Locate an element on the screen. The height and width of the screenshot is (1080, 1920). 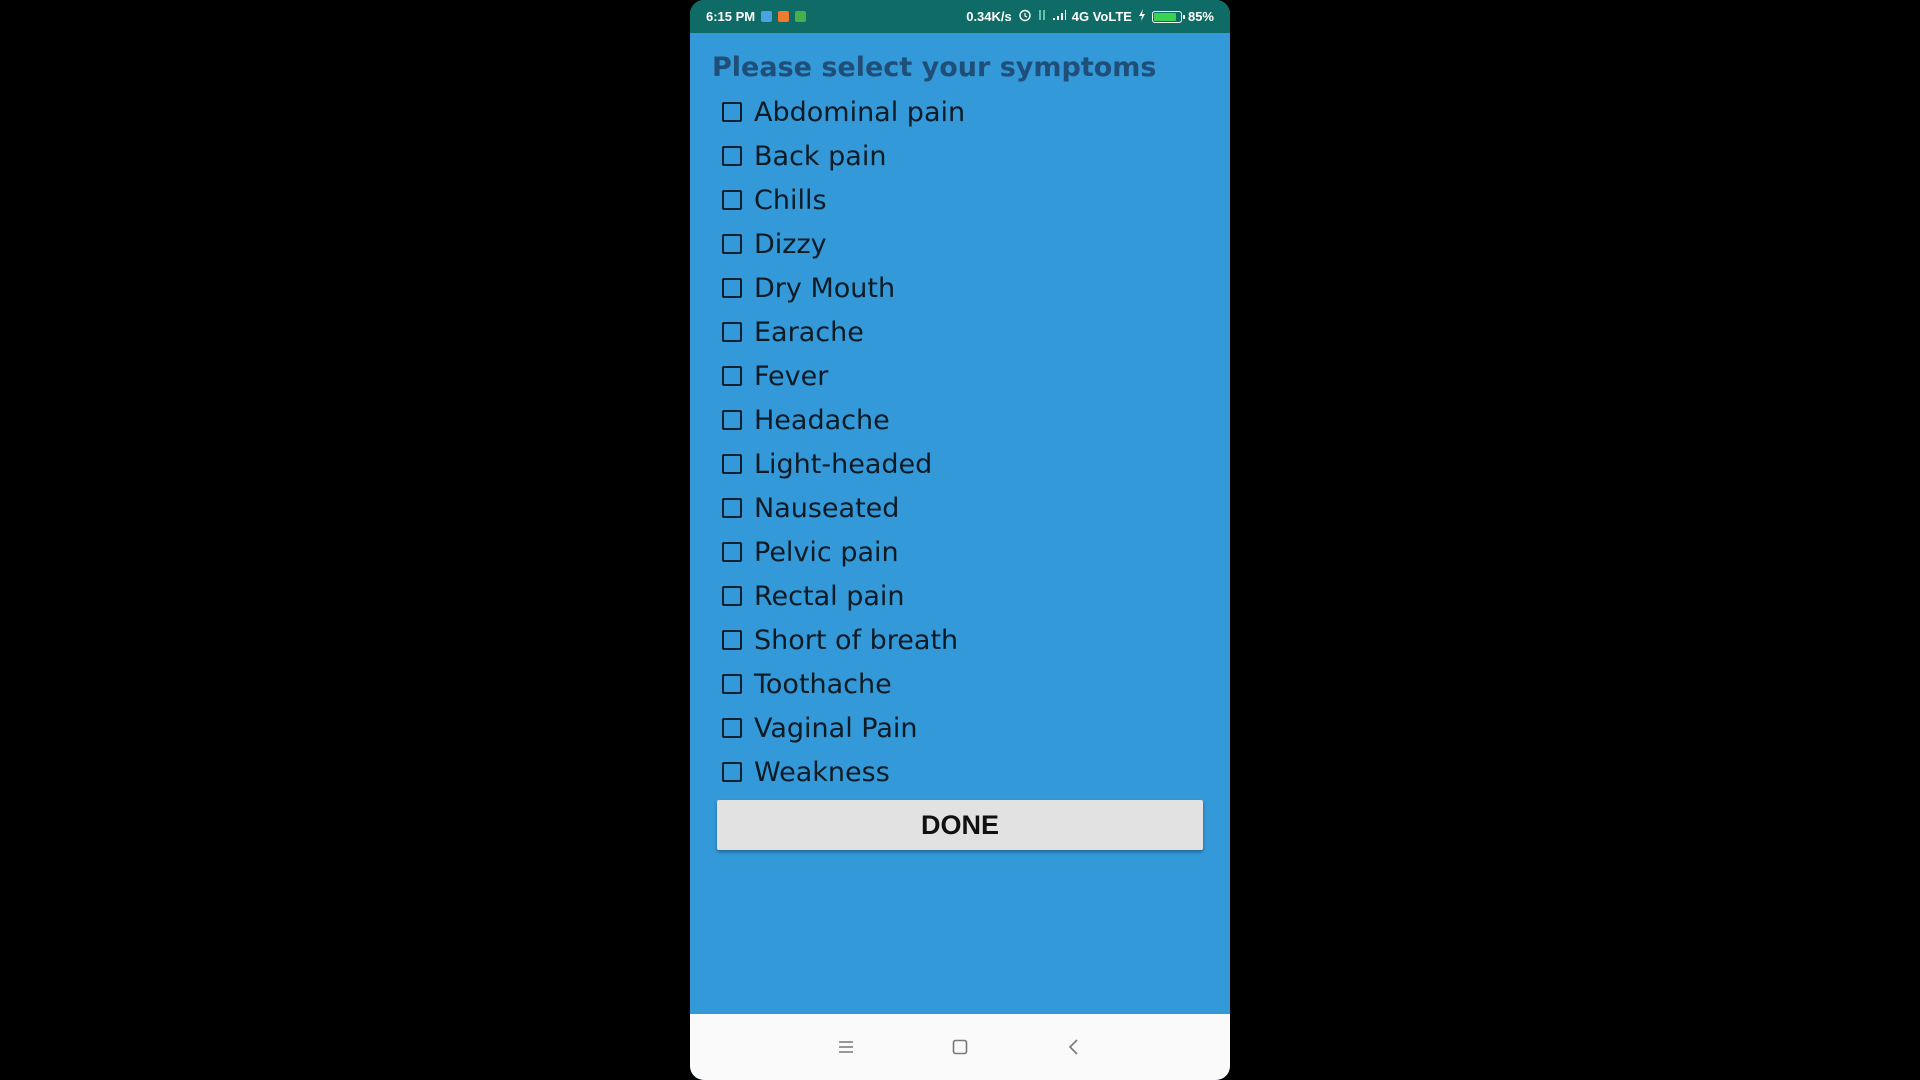
status-net-speed: 0.34K/s is located at coordinates (989, 16).